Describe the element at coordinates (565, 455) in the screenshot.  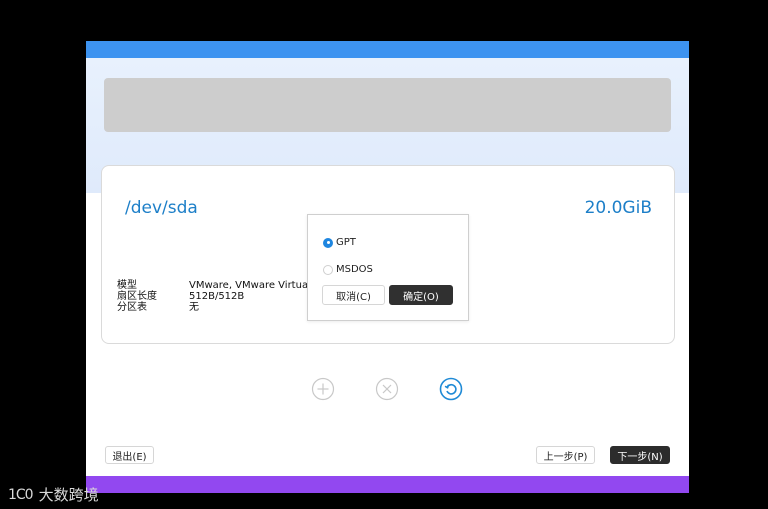
I see `previous-button: 上一步(P)` at that location.